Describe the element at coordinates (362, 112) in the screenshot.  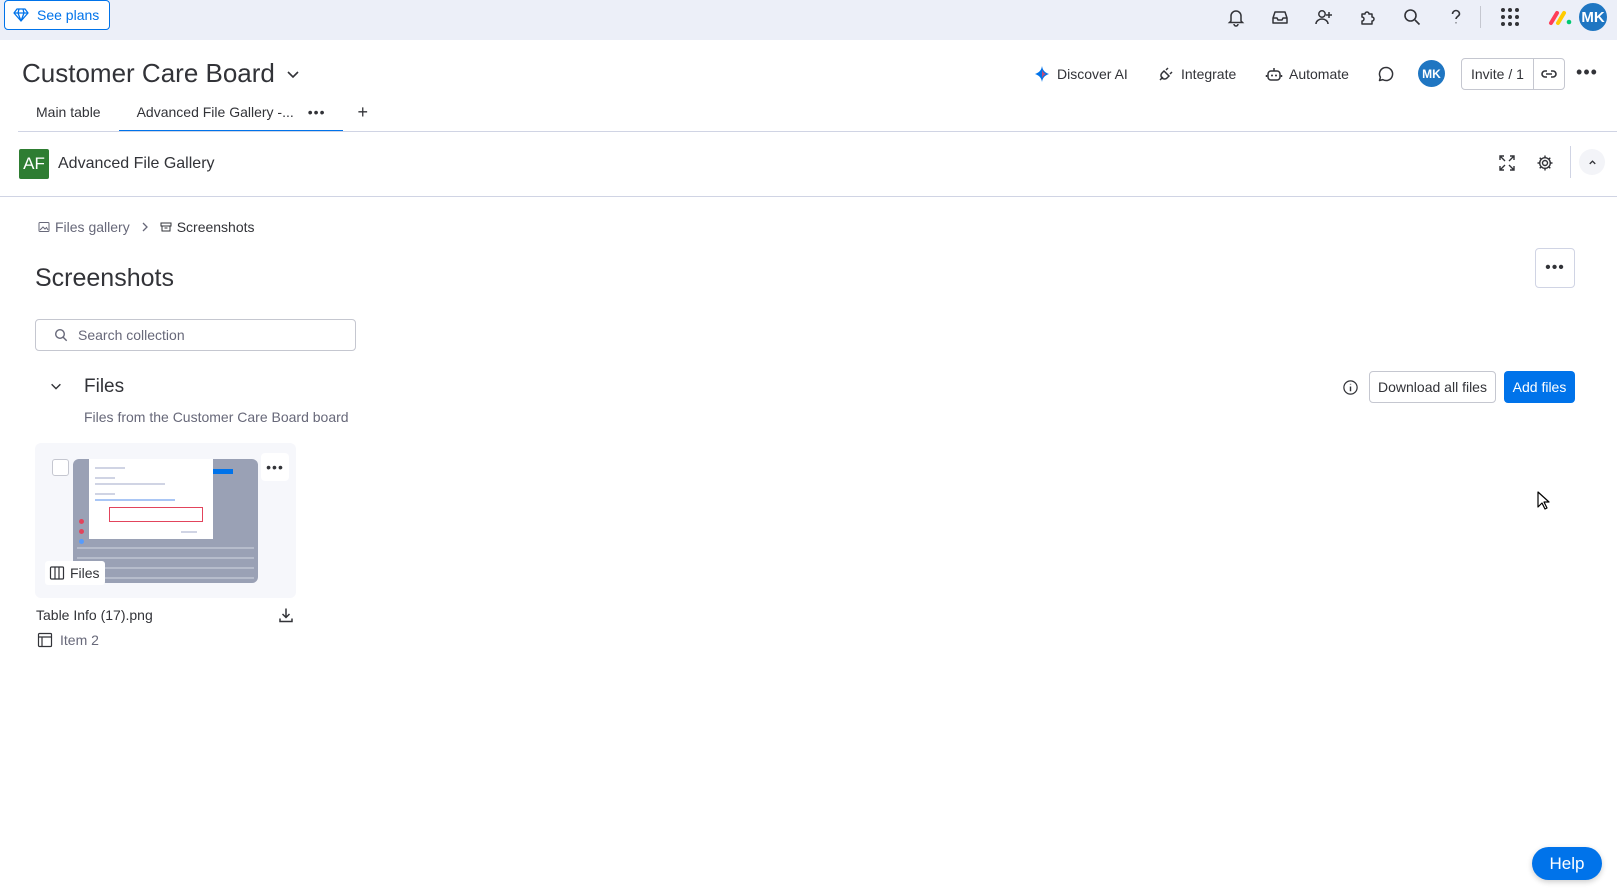
I see `add-view-button: +` at that location.